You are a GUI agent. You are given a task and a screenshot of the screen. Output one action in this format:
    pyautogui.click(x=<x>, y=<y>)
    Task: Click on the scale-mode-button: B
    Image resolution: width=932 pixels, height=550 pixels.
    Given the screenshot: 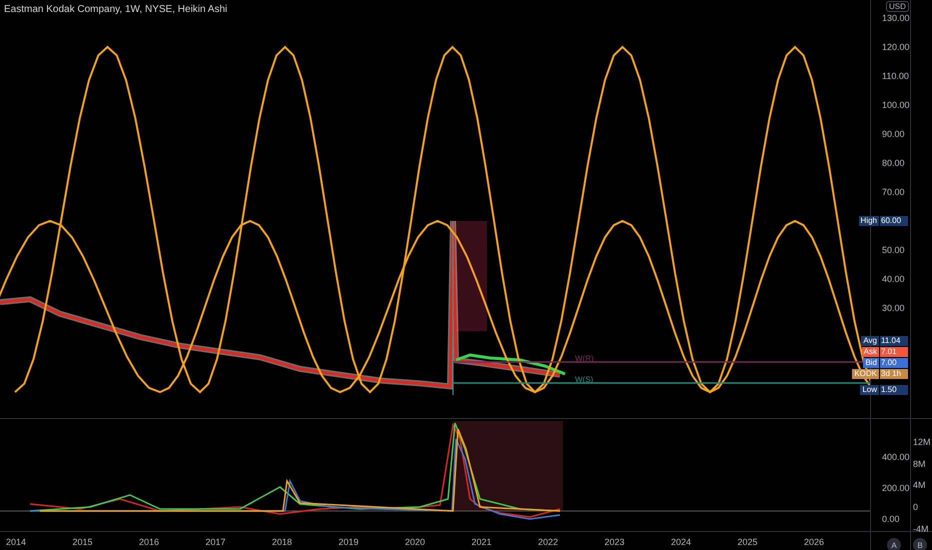 What is the action you would take?
    pyautogui.click(x=920, y=544)
    